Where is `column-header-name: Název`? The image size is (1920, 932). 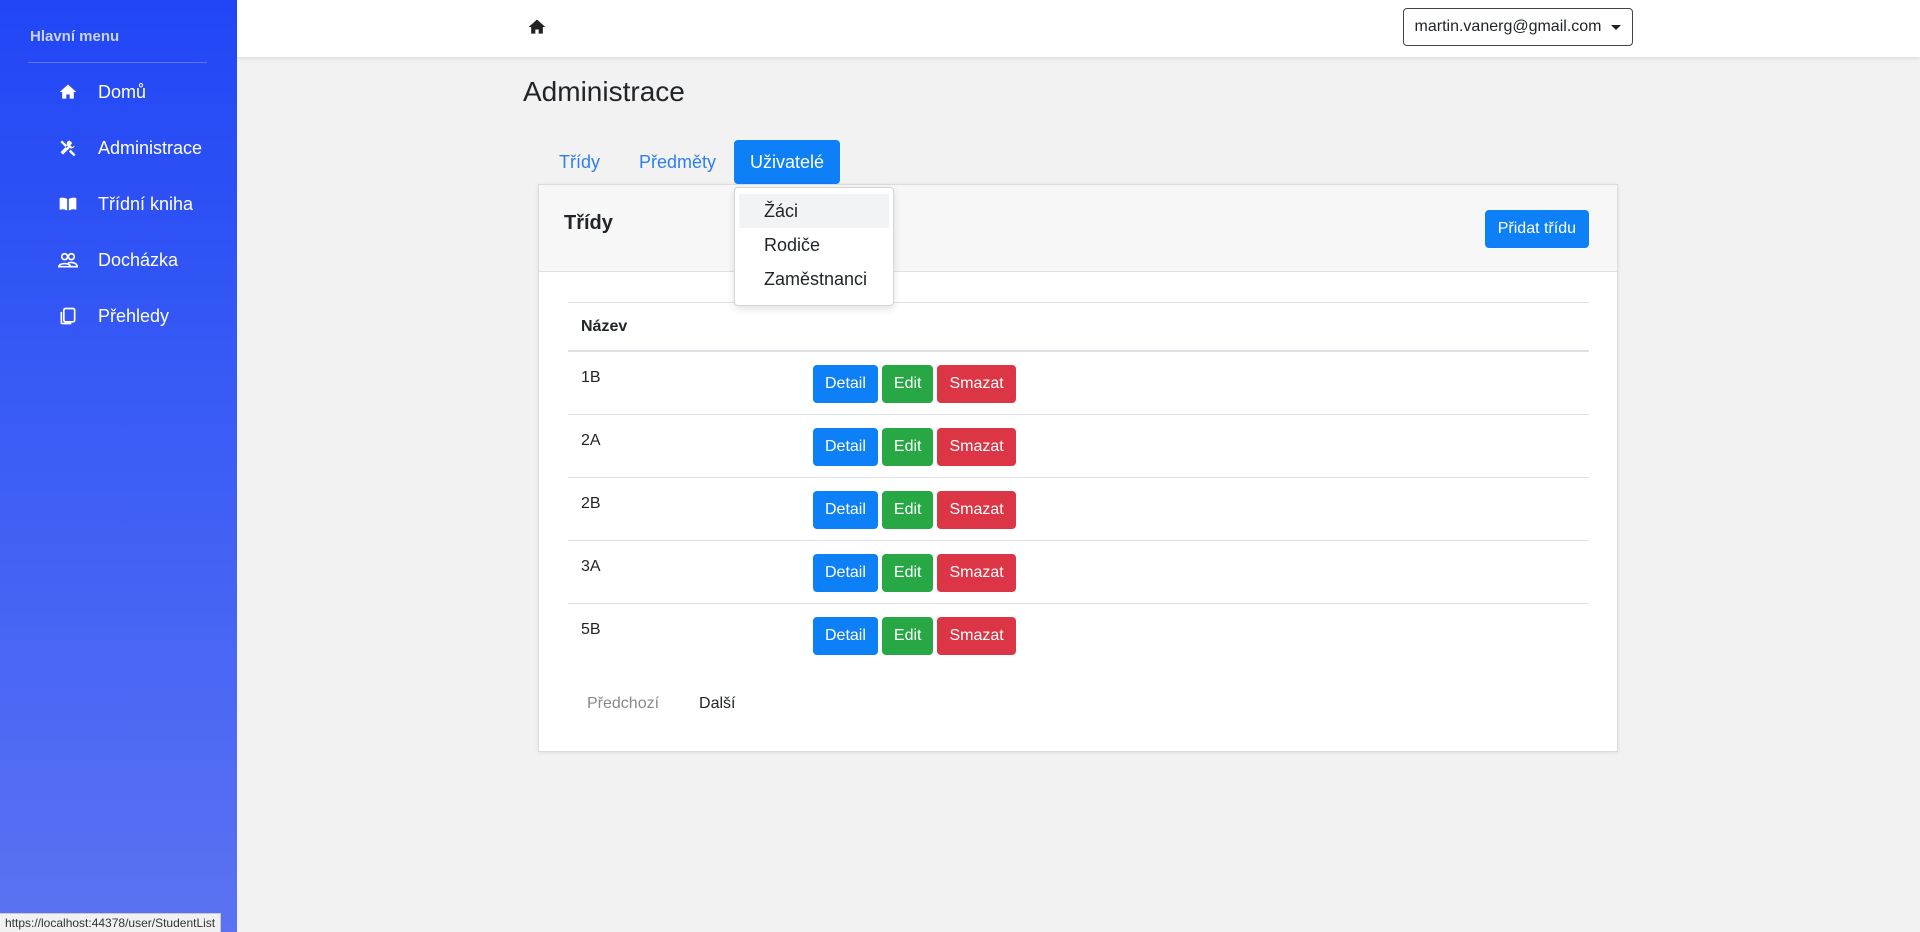
column-header-name: Název is located at coordinates (604, 326).